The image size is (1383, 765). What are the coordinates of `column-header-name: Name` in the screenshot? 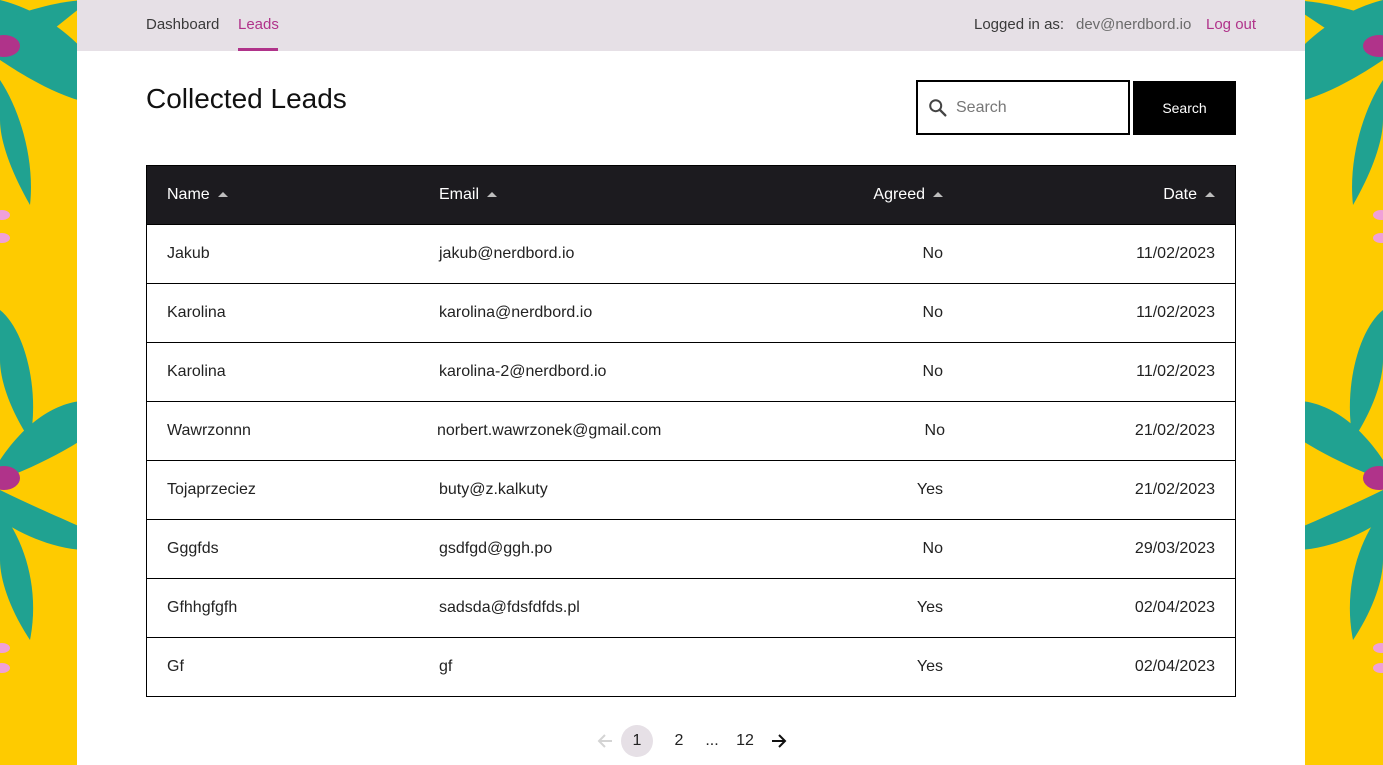 It's located at (197, 195).